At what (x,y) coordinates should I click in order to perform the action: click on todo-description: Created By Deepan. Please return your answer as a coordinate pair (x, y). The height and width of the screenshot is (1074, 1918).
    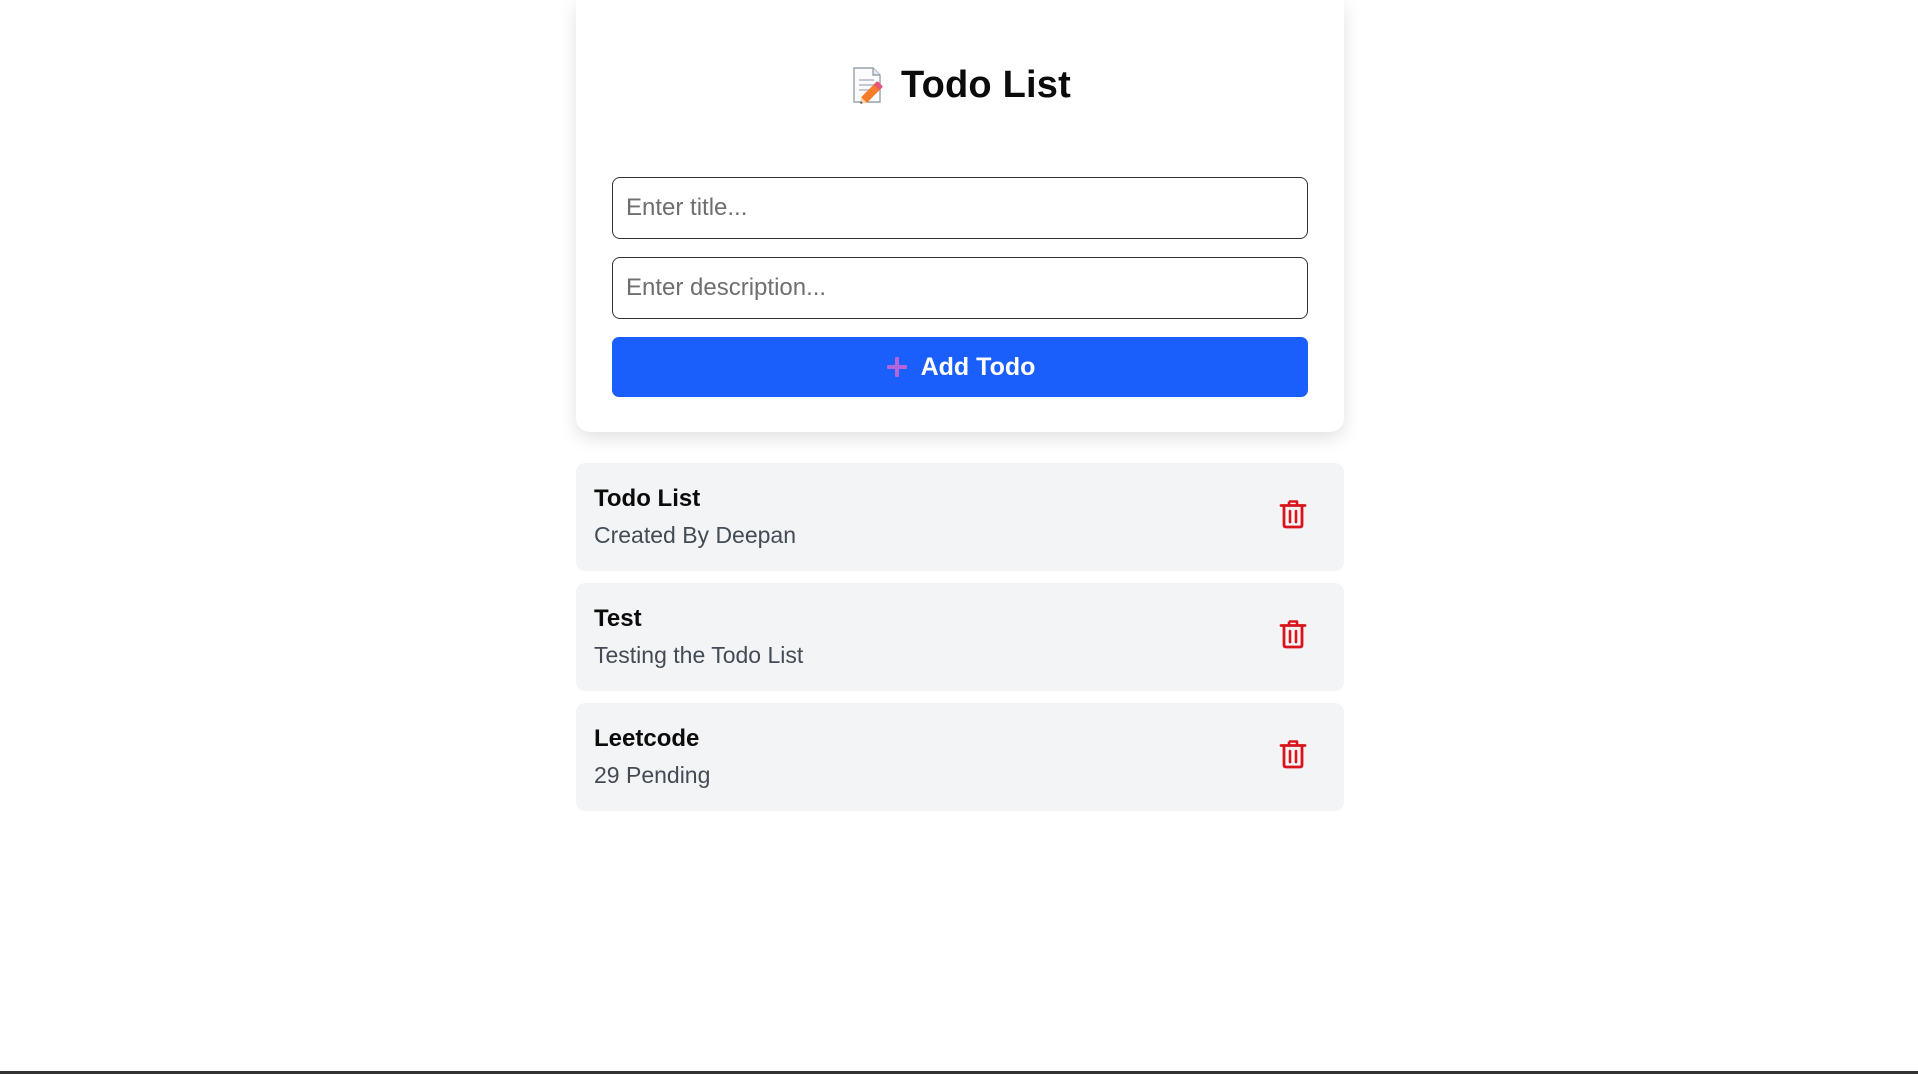
    Looking at the image, I should click on (695, 535).